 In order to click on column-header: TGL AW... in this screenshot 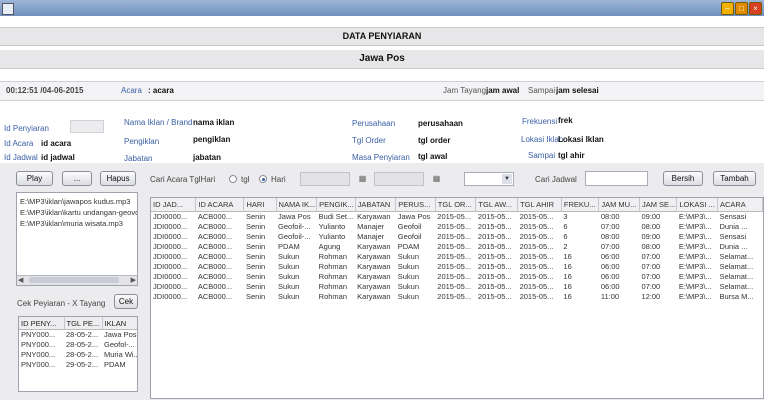, I will do `click(497, 205)`.